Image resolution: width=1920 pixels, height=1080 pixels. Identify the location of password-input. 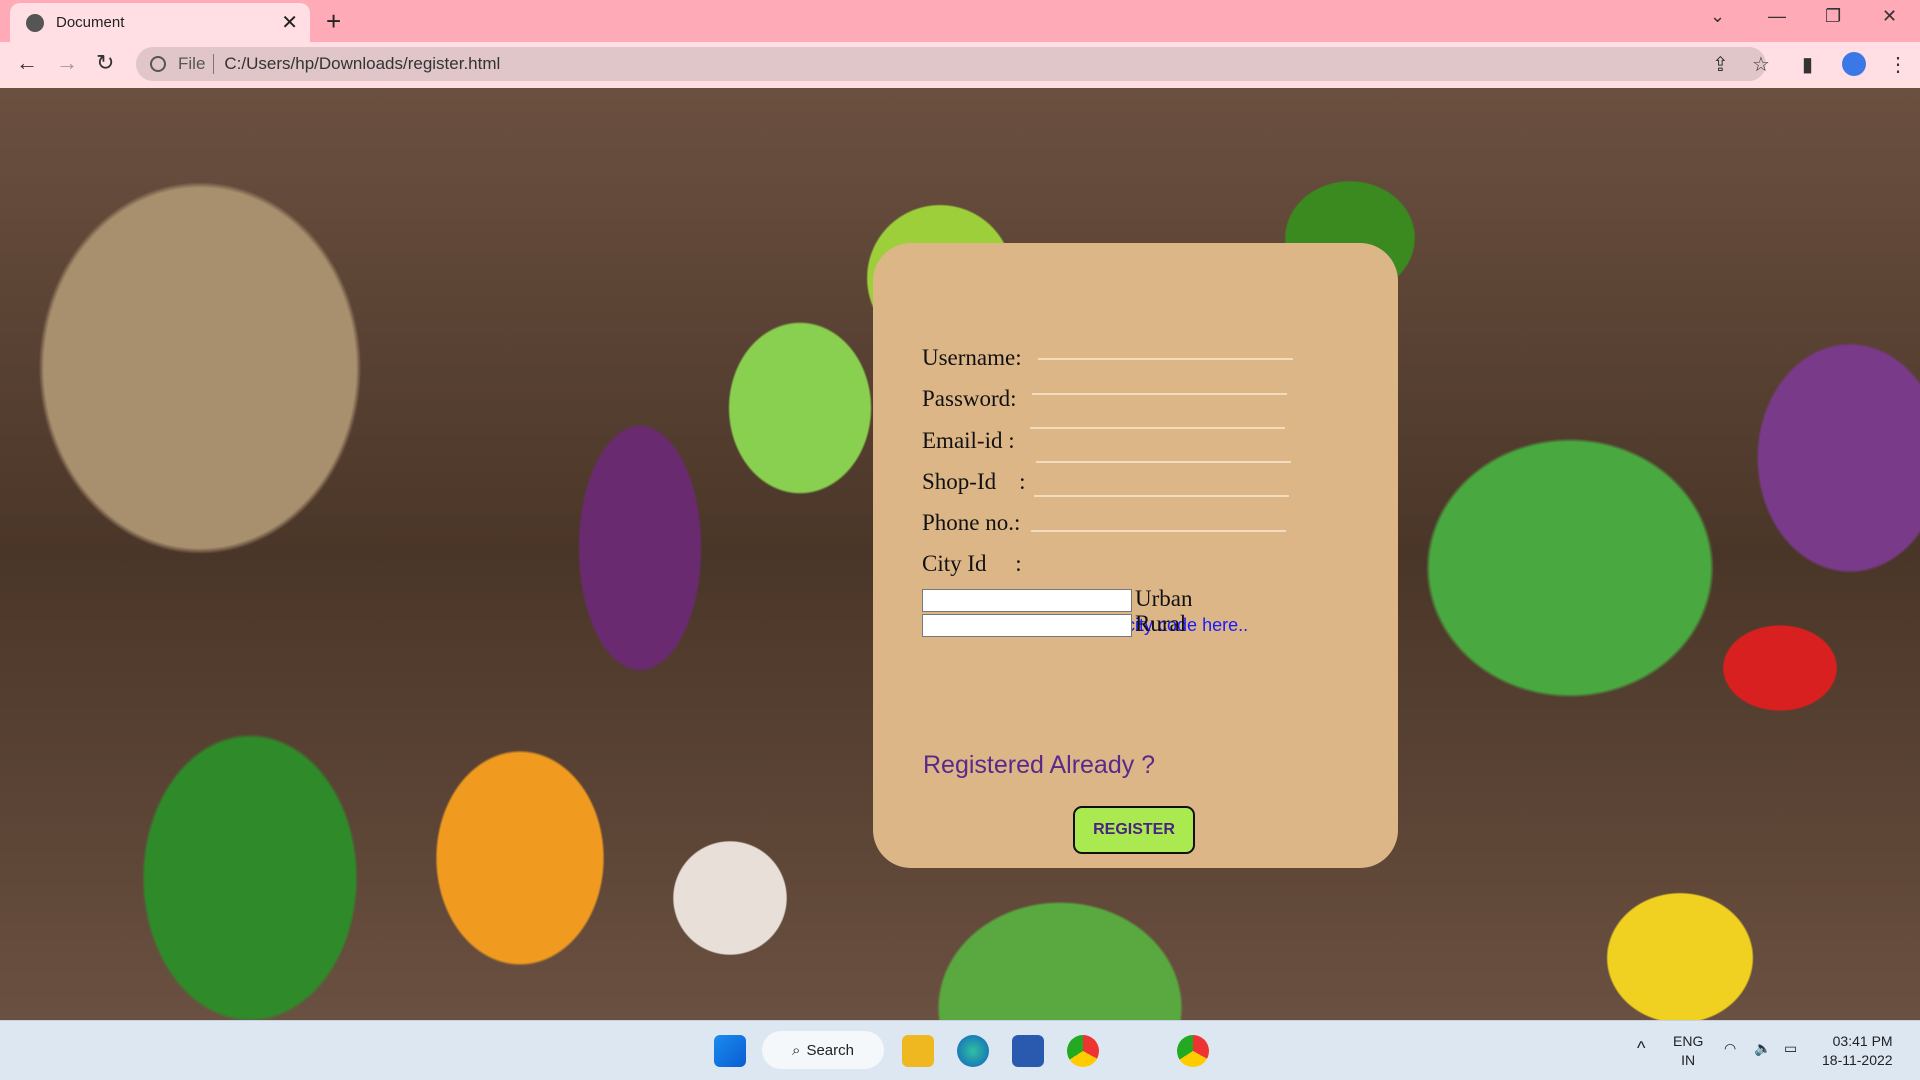
(1159, 394).